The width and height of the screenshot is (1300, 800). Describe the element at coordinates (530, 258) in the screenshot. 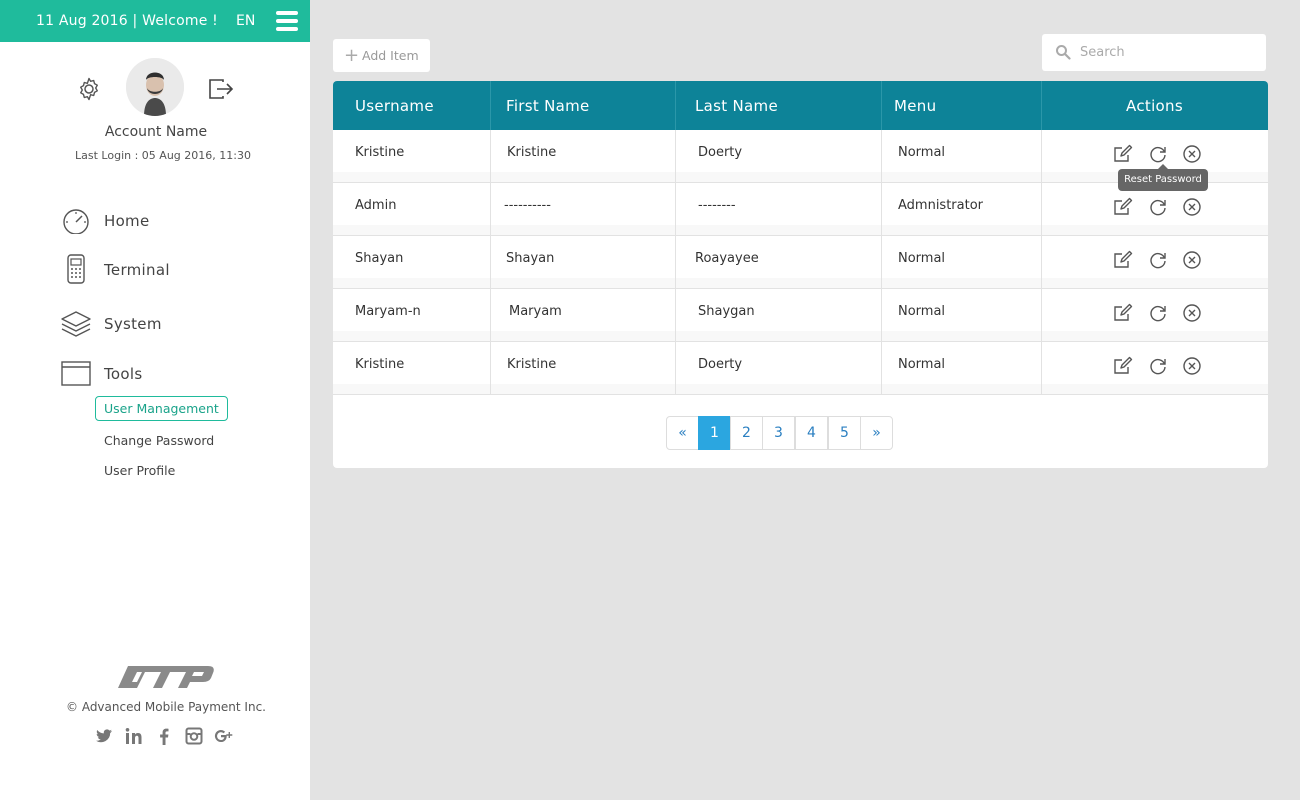

I see `cell-first-name: Shayan` at that location.